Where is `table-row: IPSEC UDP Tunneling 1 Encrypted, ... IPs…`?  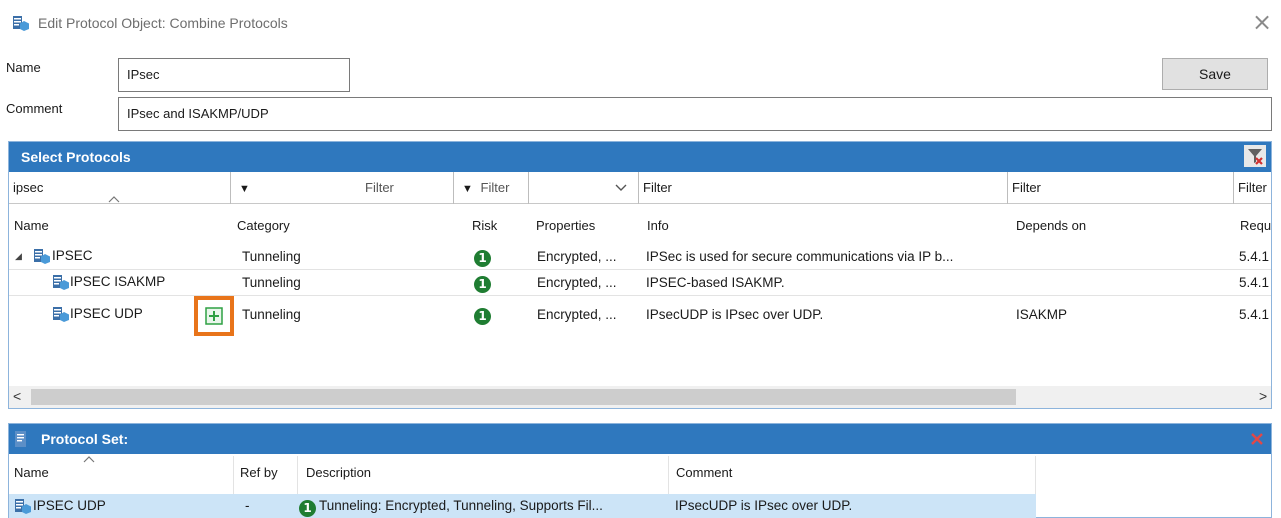 table-row: IPSEC UDP Tunneling 1 Encrypted, ... IPs… is located at coordinates (640, 317).